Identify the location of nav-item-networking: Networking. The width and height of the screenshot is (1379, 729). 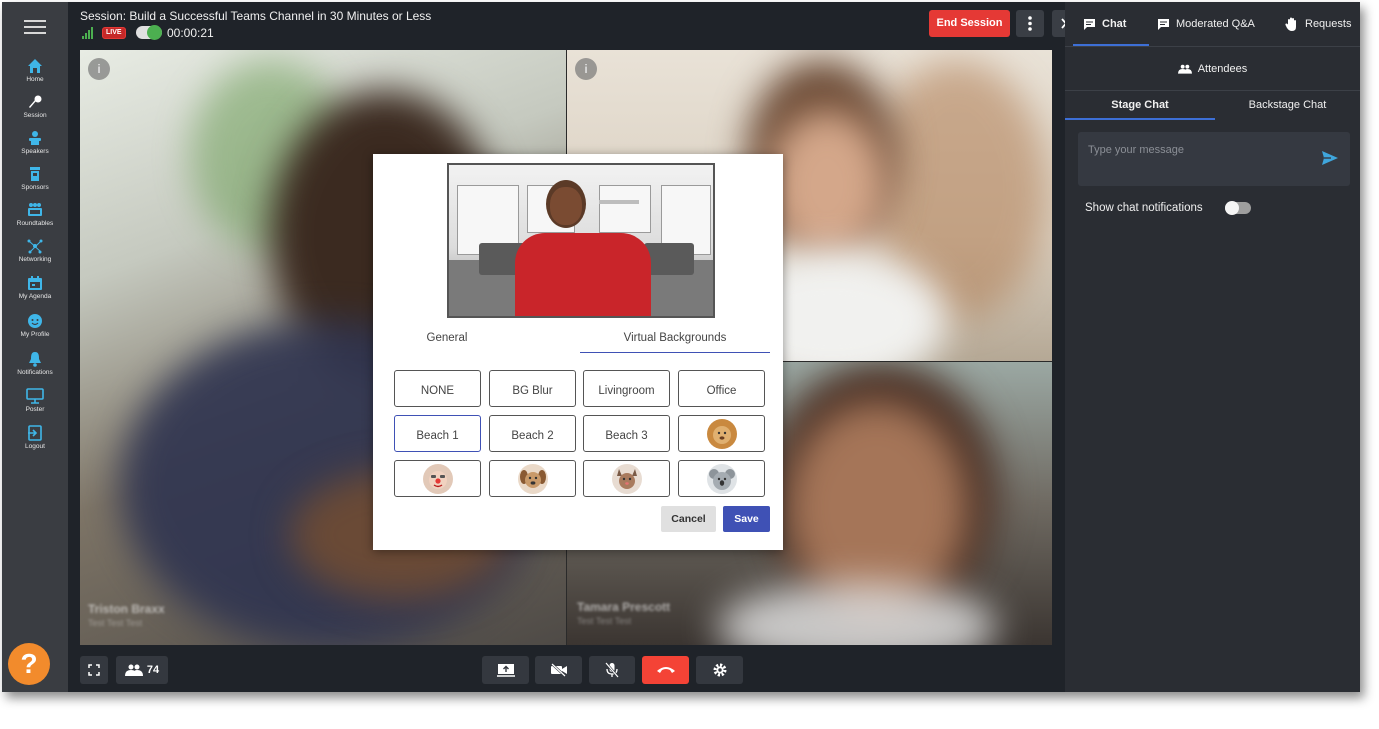
(35, 256).